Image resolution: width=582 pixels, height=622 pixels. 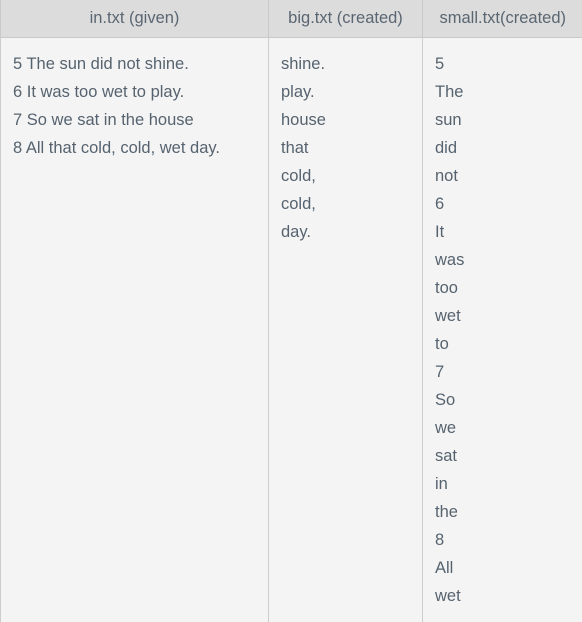 What do you see at coordinates (442, 344) in the screenshot?
I see `text-line: to` at bounding box center [442, 344].